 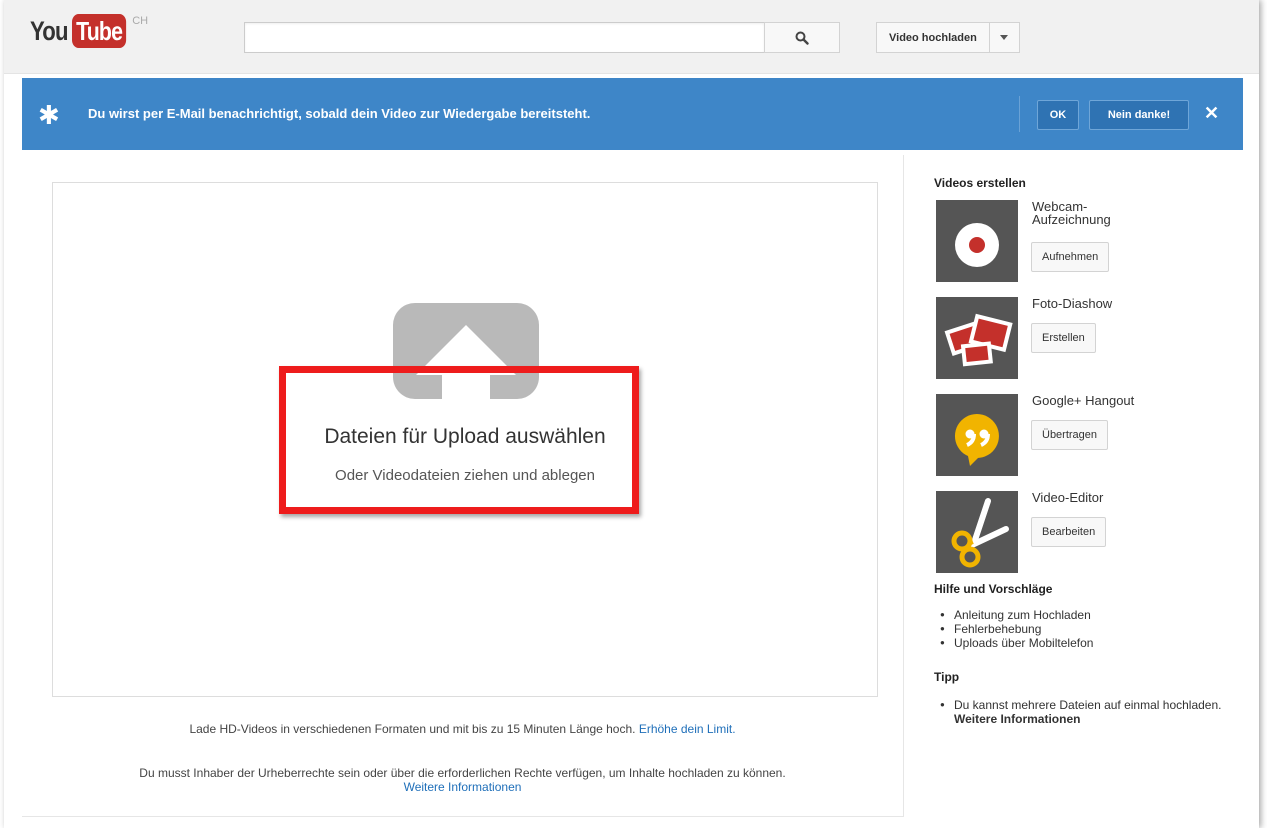 I want to click on record-icon, so click(x=977, y=241).